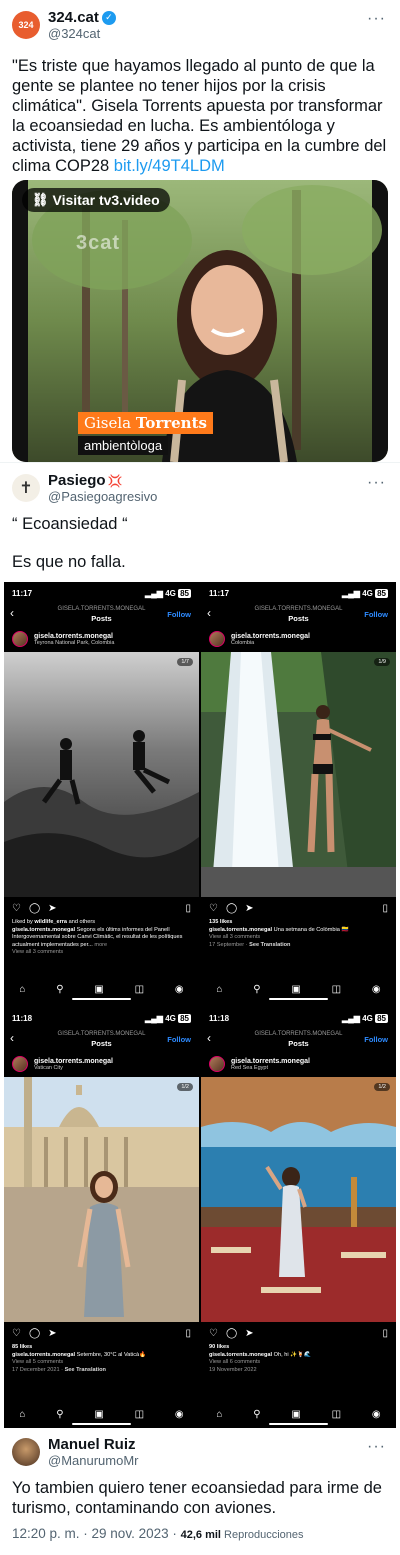 The height and width of the screenshot is (1555, 400). What do you see at coordinates (169, 166) in the screenshot?
I see `tweet-link: bit.ly/49T4LDM` at bounding box center [169, 166].